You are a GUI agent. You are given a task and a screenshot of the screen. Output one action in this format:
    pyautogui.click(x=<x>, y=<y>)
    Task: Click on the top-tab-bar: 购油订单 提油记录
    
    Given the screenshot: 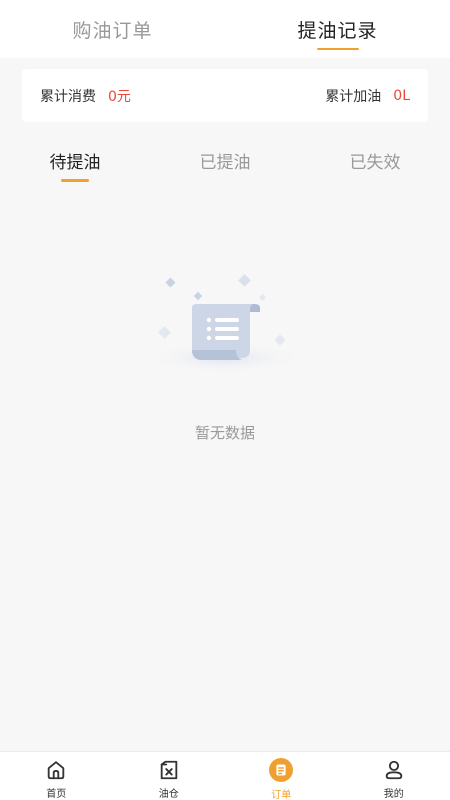 What is the action you would take?
    pyautogui.click(x=225, y=29)
    